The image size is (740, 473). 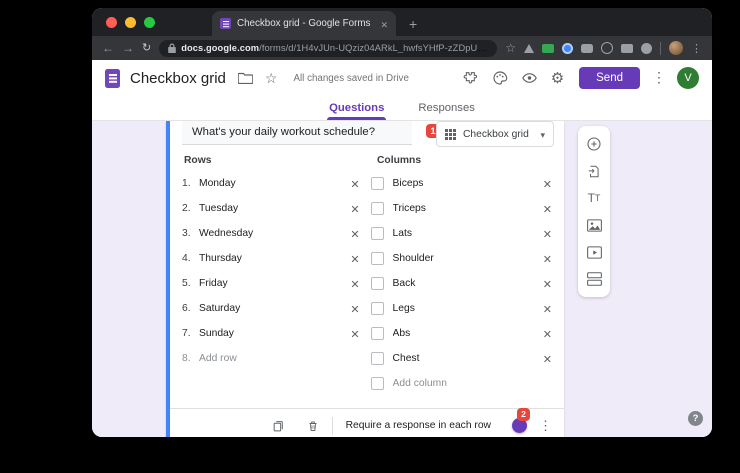 I want to click on add-title-icon: TT, so click(x=594, y=198).